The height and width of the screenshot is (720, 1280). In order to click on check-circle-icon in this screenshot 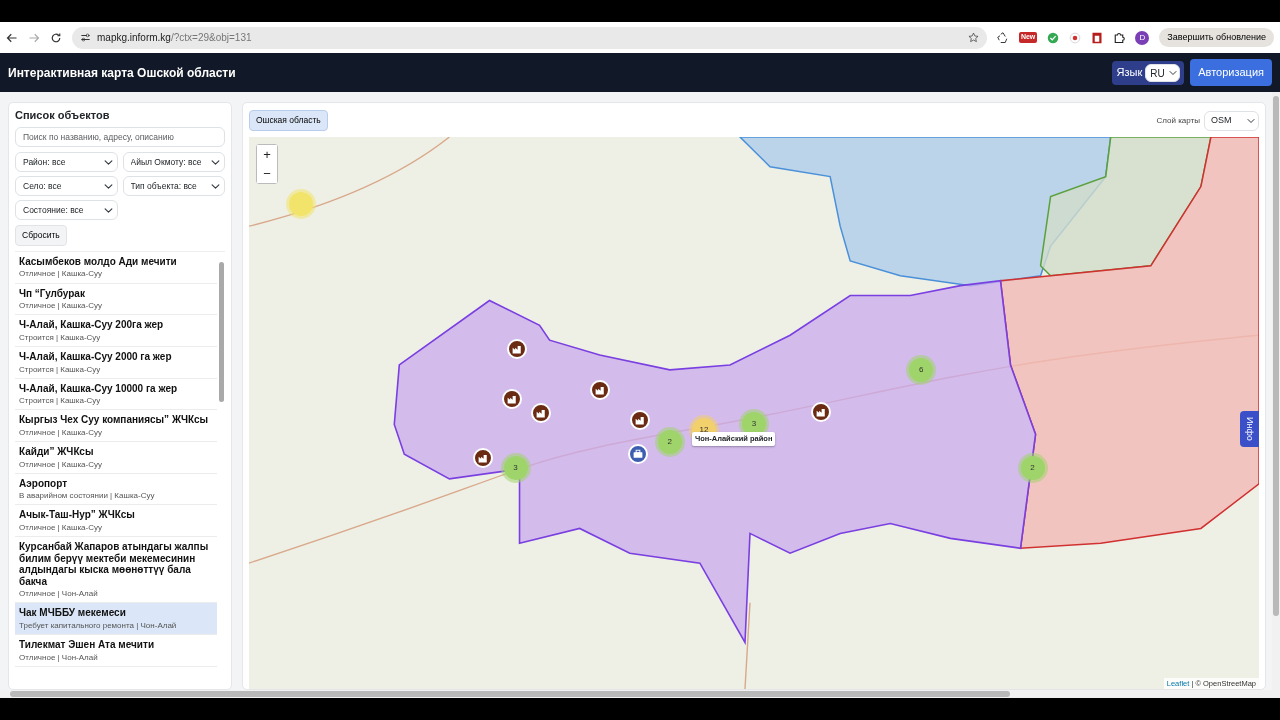, I will do `click(1053, 37)`.